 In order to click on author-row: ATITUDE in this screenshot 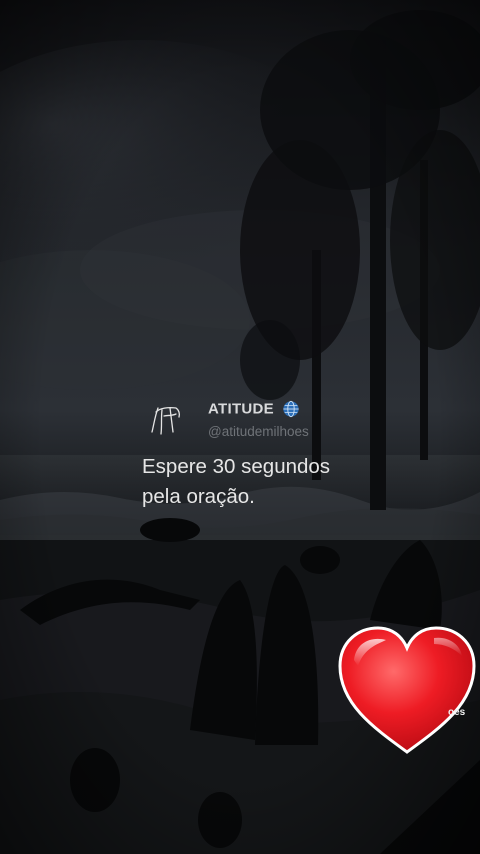, I will do `click(254, 409)`.